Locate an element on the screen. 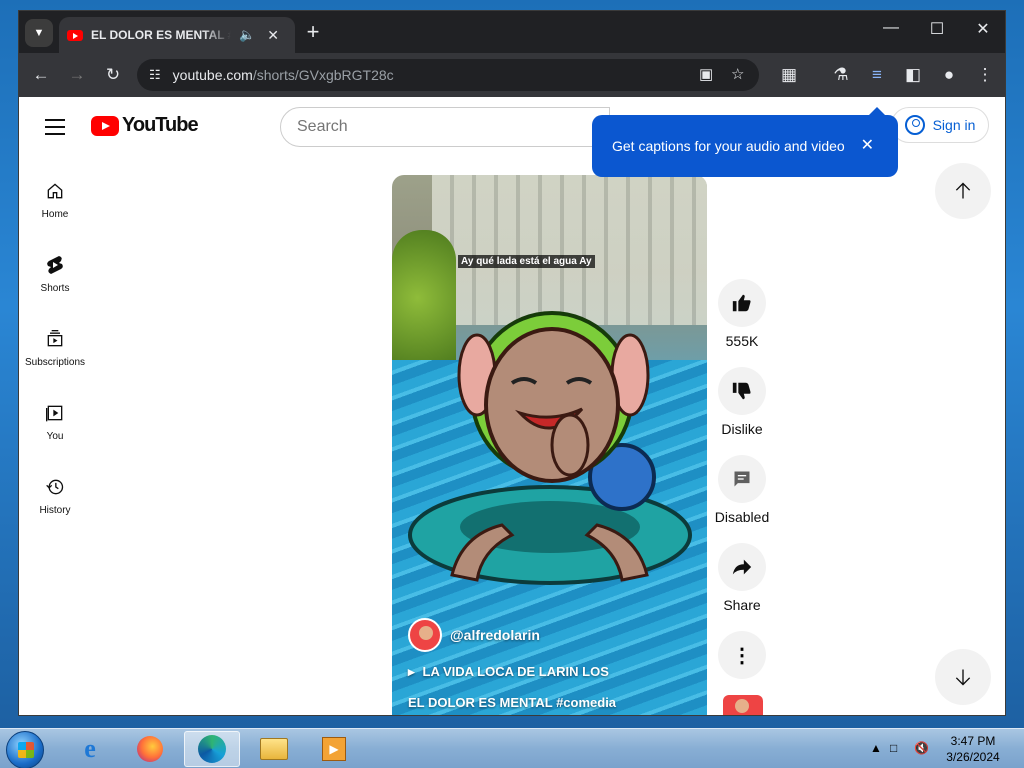 This screenshot has height=768, width=1024. media-player-icon: ▶ is located at coordinates (334, 749).